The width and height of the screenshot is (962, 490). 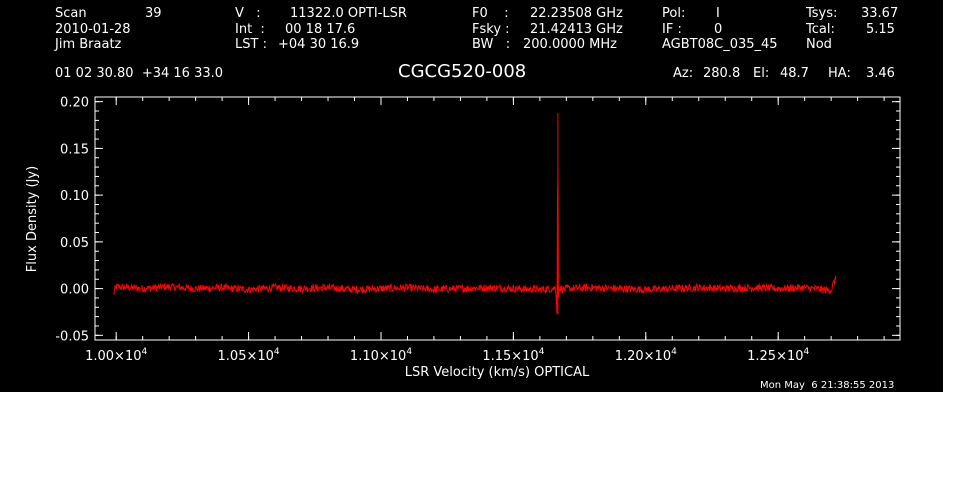 I want to click on y-tick-label: 0.05, so click(x=74, y=243).